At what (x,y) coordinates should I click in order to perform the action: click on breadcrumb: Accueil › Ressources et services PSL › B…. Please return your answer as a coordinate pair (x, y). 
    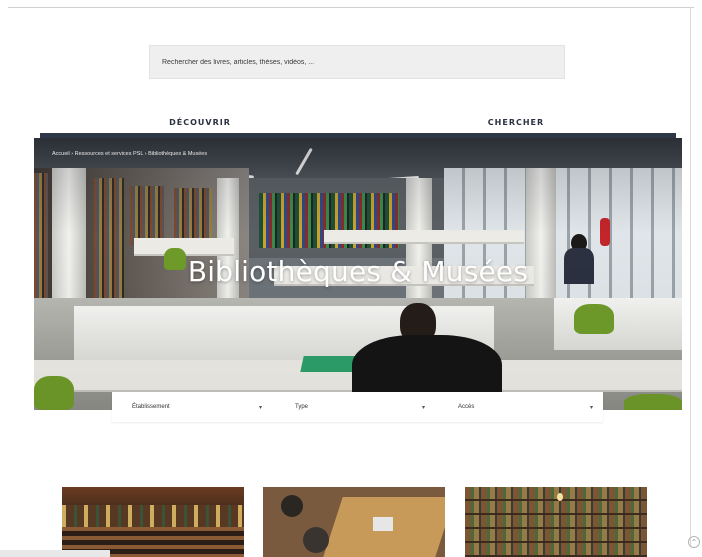
    Looking at the image, I should click on (129, 154).